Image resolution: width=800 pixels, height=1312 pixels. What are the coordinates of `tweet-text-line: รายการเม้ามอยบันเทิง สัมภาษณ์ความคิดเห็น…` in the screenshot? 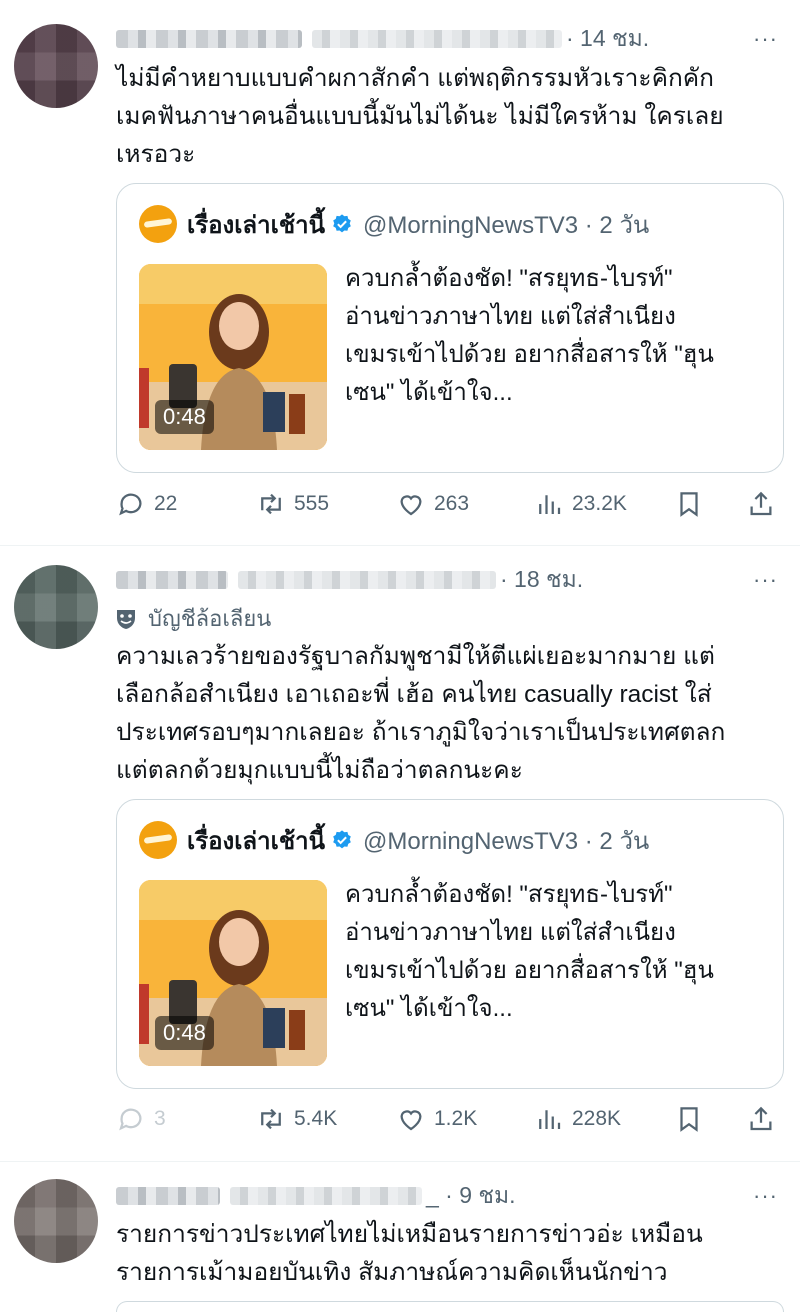 It's located at (392, 1272).